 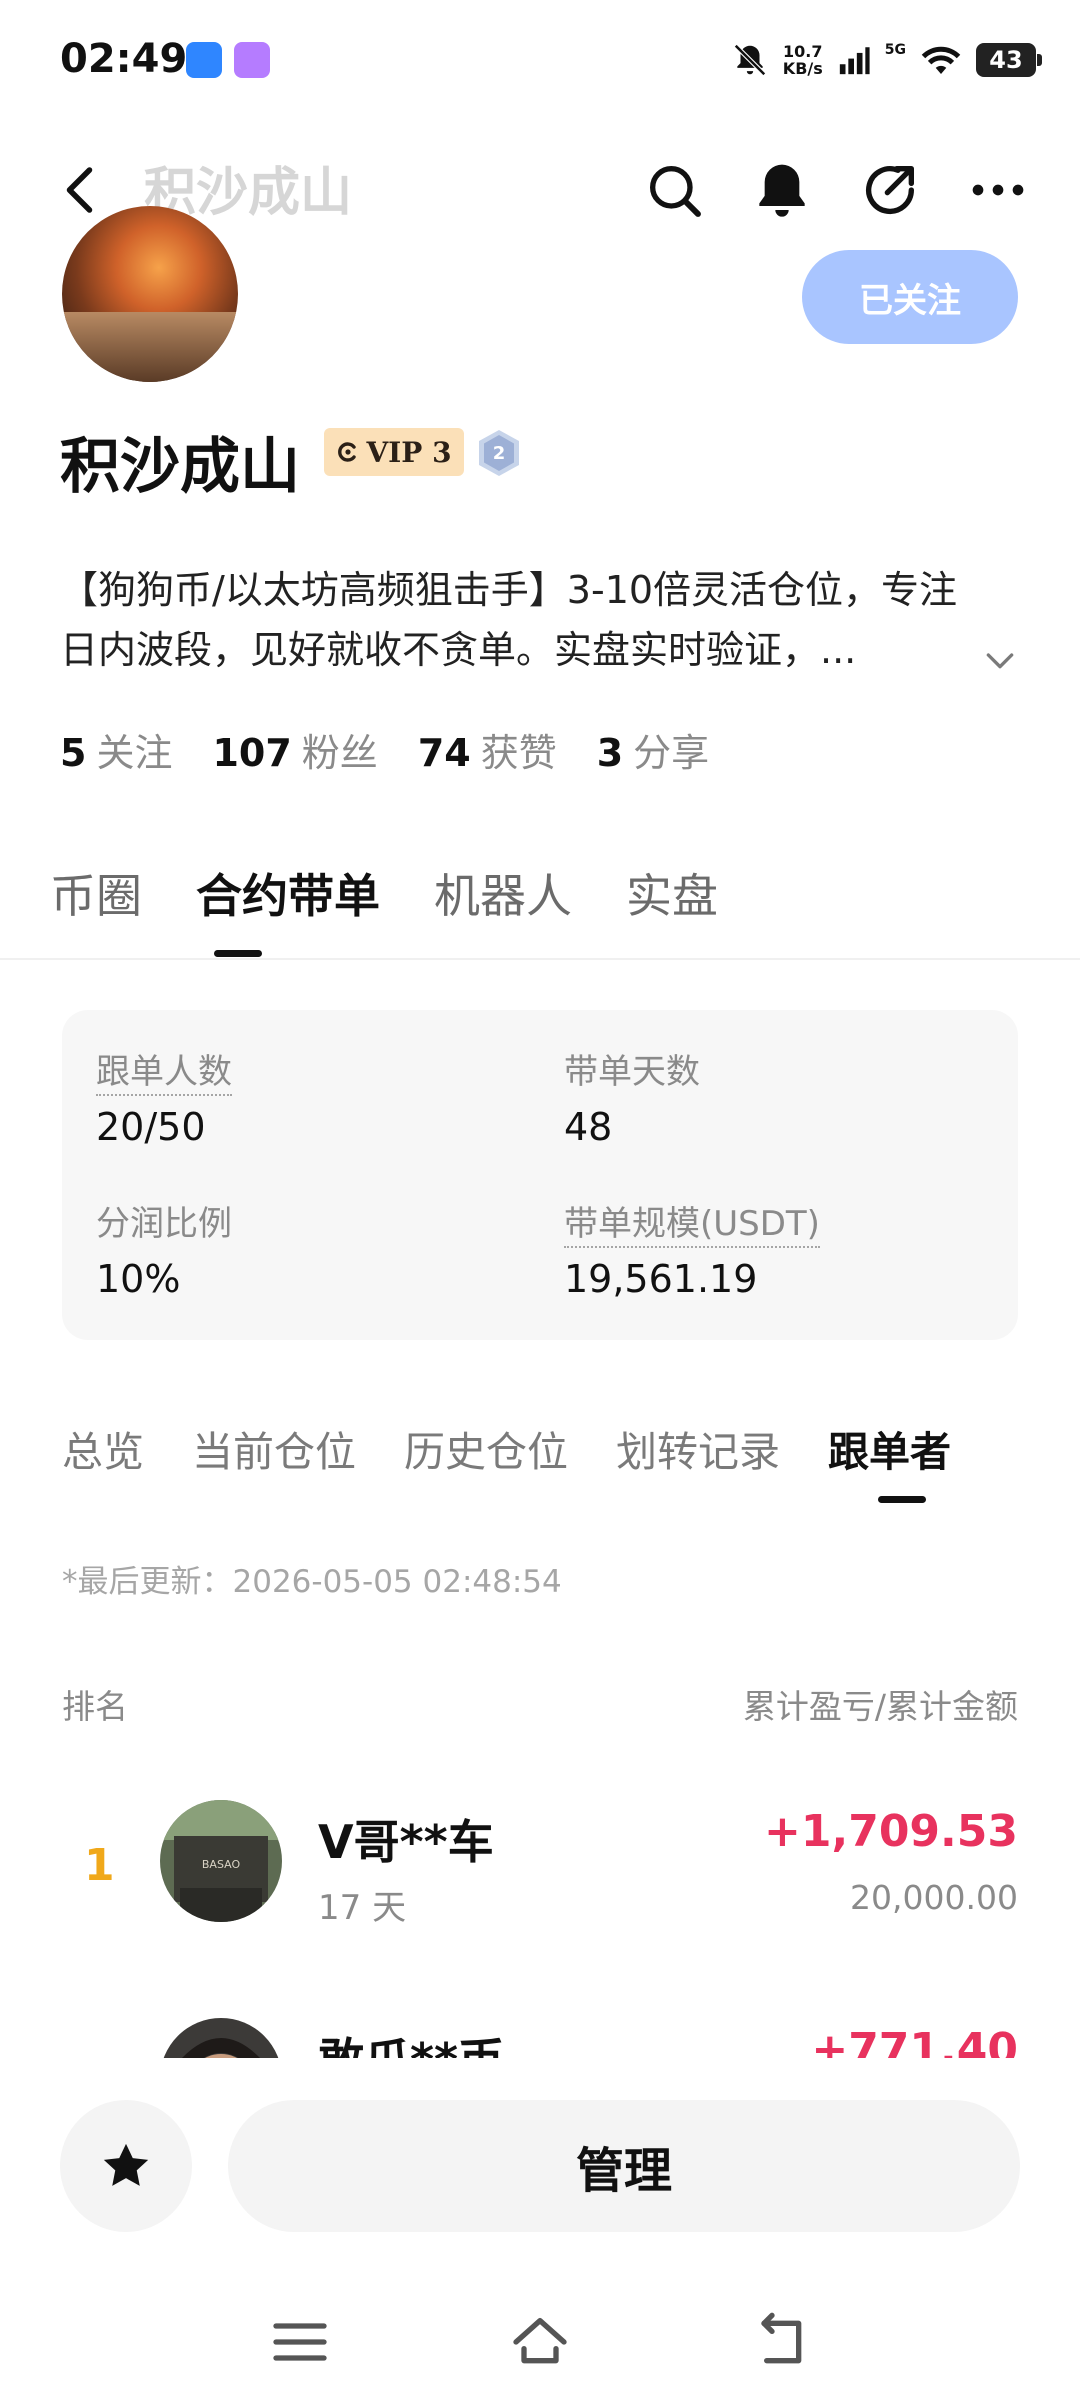 What do you see at coordinates (632, 1096) in the screenshot?
I see `metric-days: 带单天数 48` at bounding box center [632, 1096].